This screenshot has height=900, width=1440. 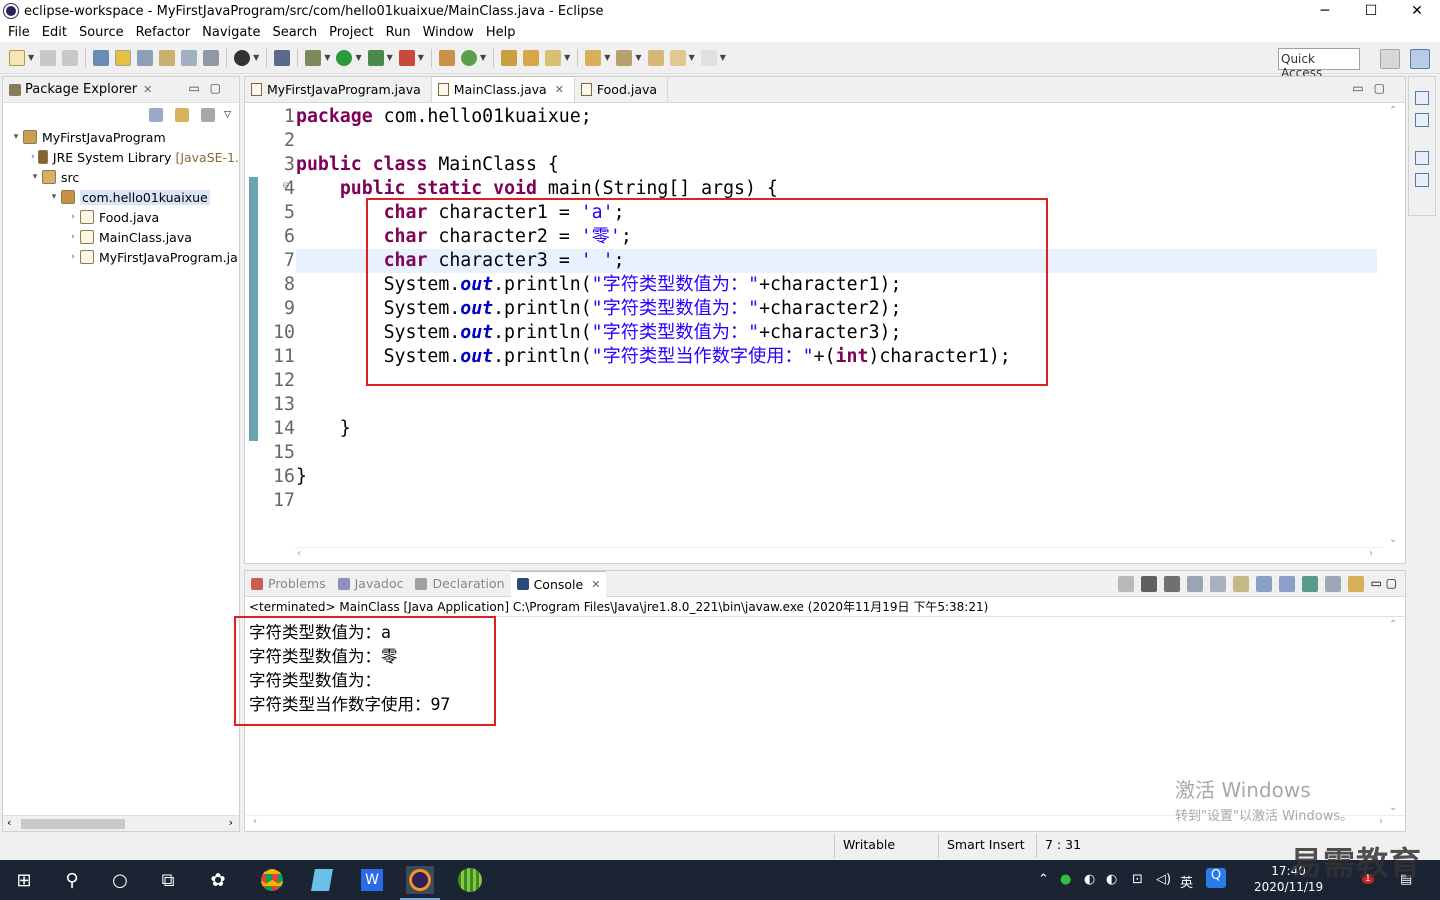 I want to click on wps-writer-icon: W, so click(x=372, y=880).